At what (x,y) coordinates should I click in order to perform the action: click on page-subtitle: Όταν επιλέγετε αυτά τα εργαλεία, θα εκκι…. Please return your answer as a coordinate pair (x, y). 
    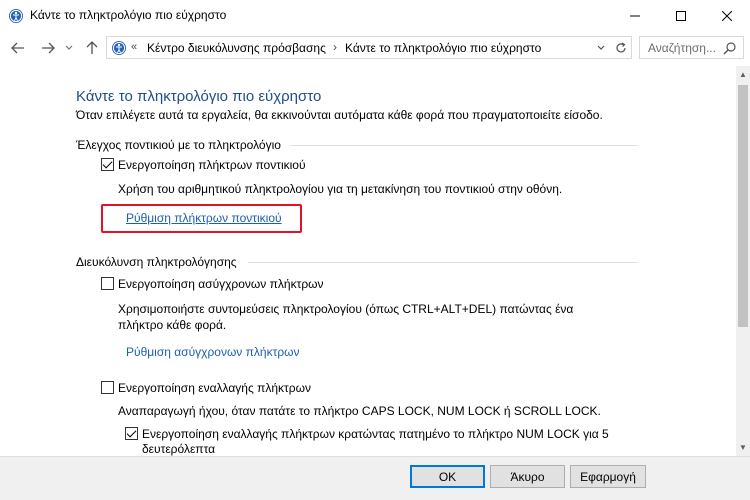
    Looking at the image, I should click on (339, 115).